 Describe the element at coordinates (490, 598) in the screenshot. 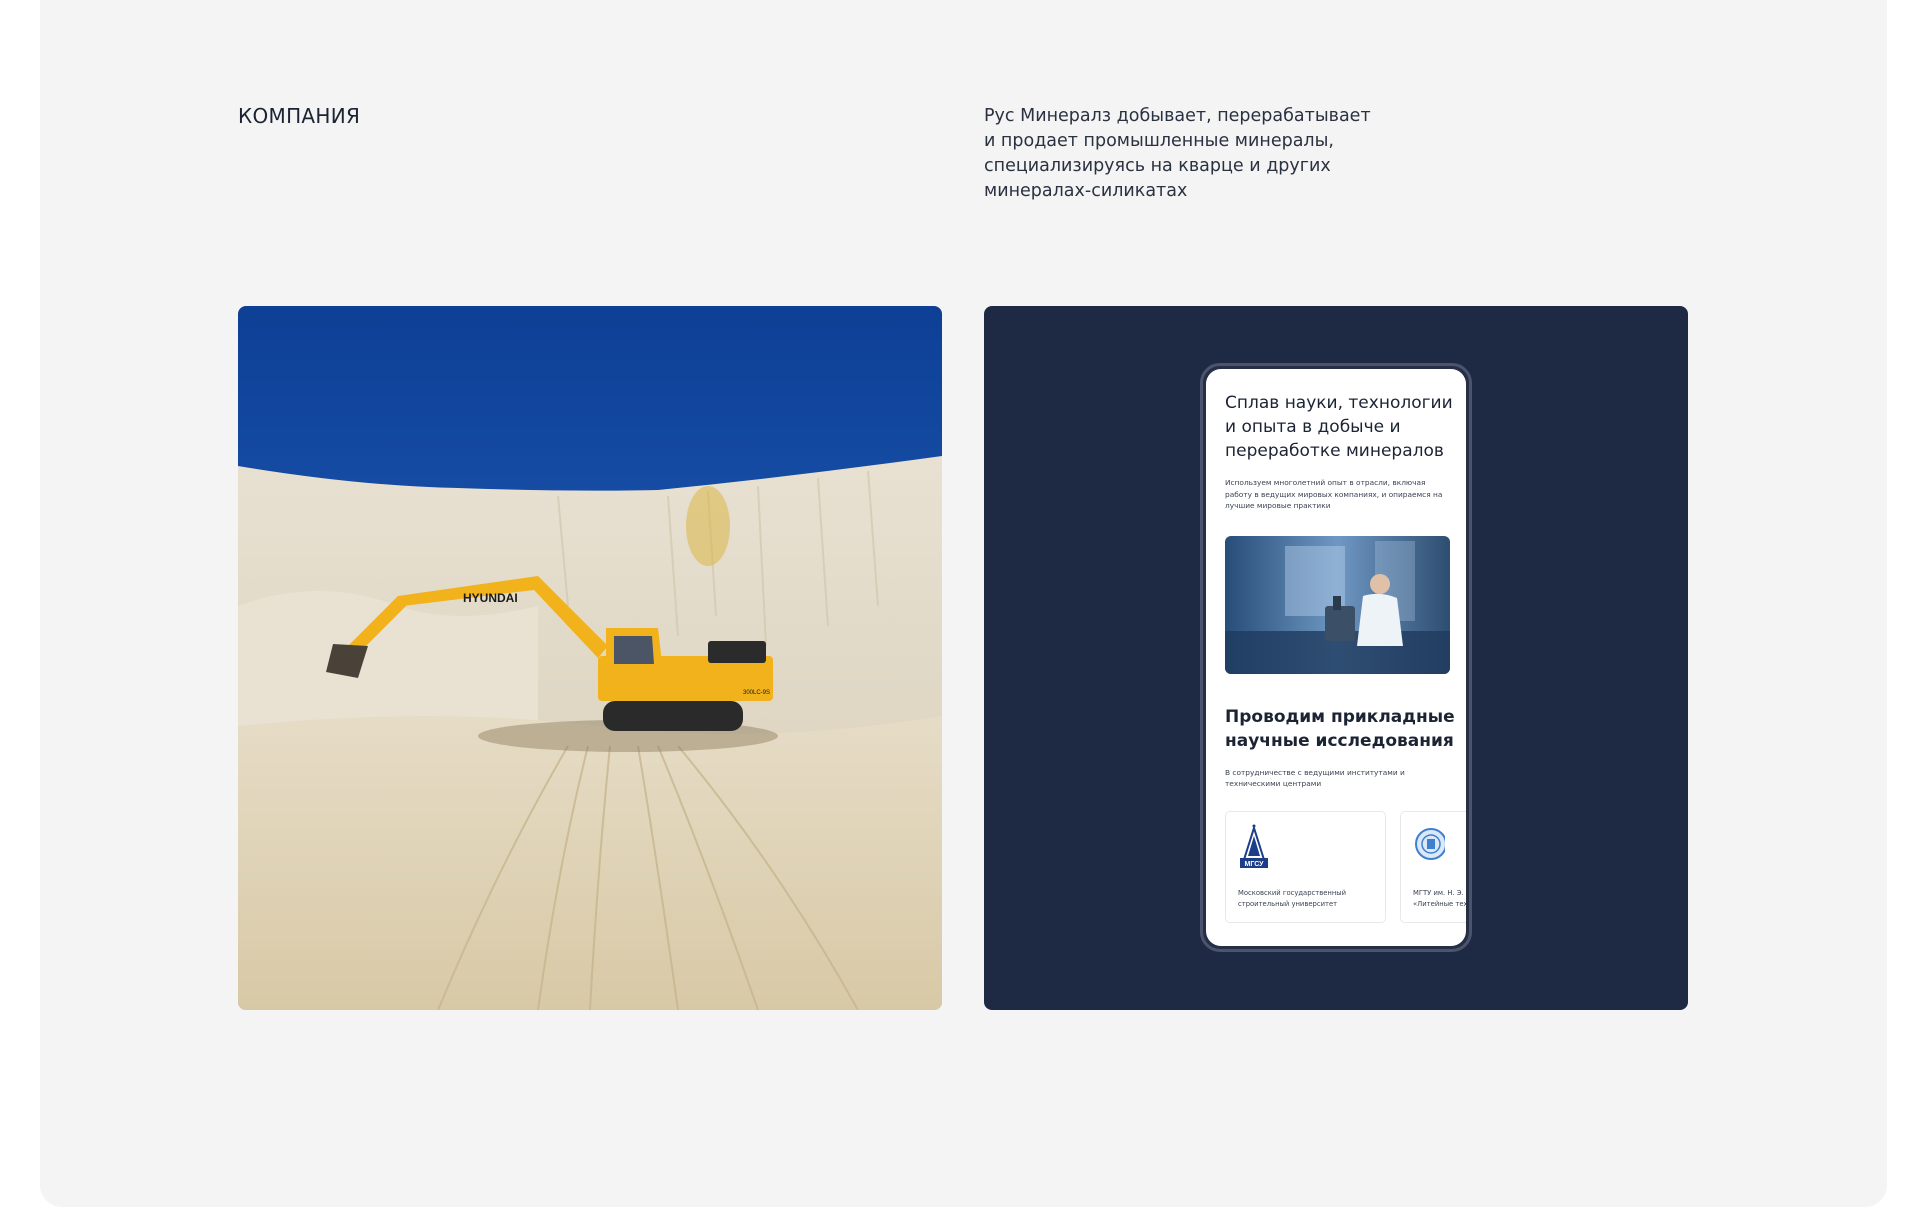

I see `excavator-brand: HYUNDAI` at that location.